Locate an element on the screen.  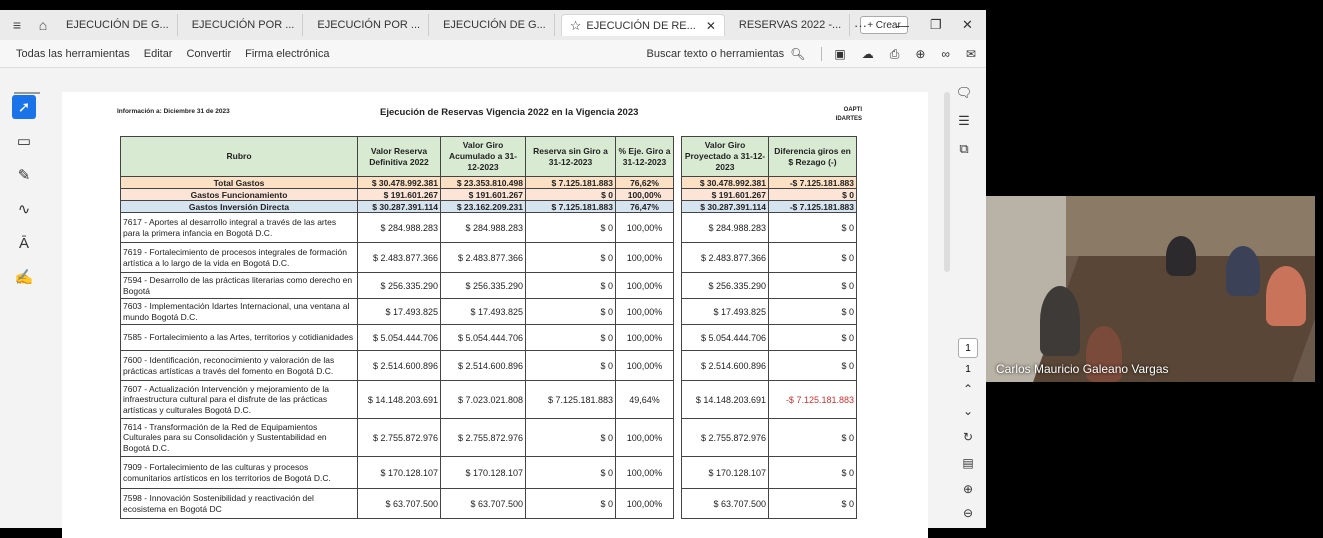
text-box-icon: Ā is located at coordinates (24, 243).